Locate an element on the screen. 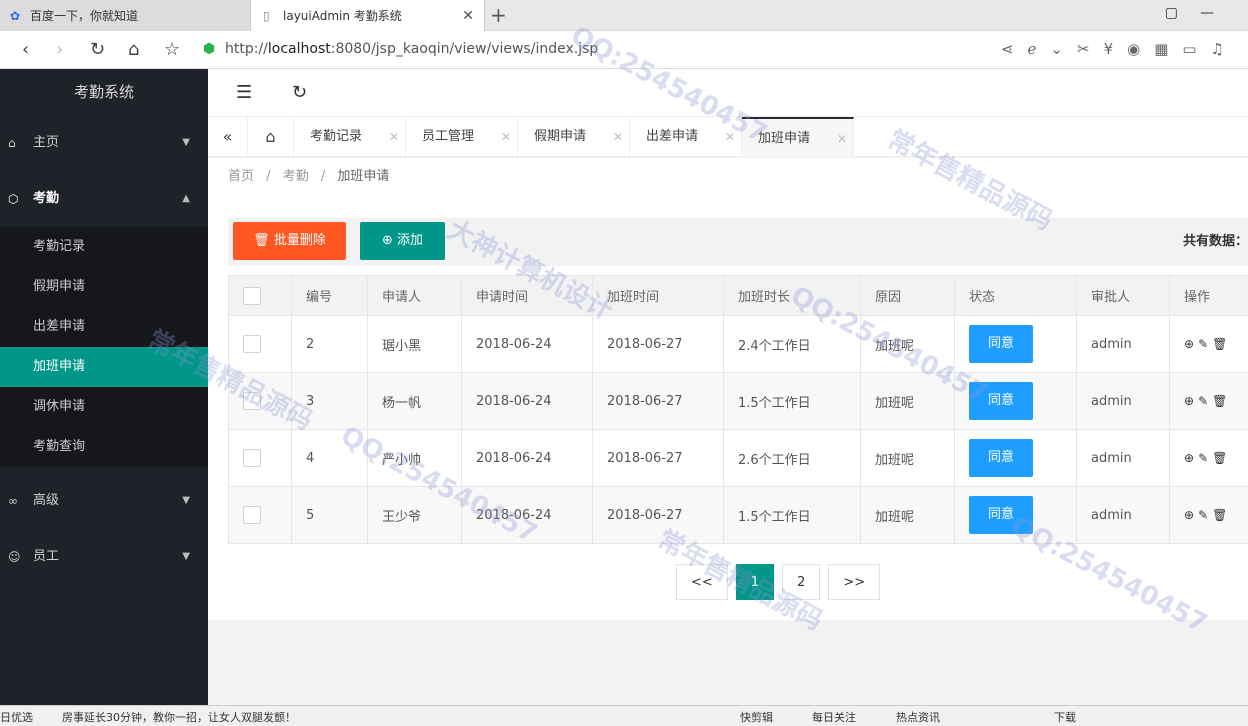 The image size is (1248, 726). trash-icon: 🗑 is located at coordinates (261, 240).